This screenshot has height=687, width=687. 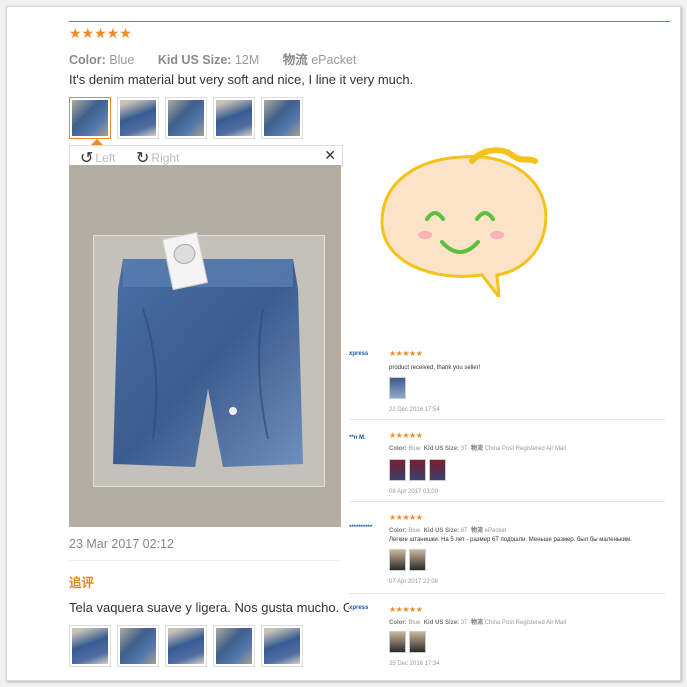 I want to click on review-date: 25 Dec 2016 17:34, so click(x=414, y=664).